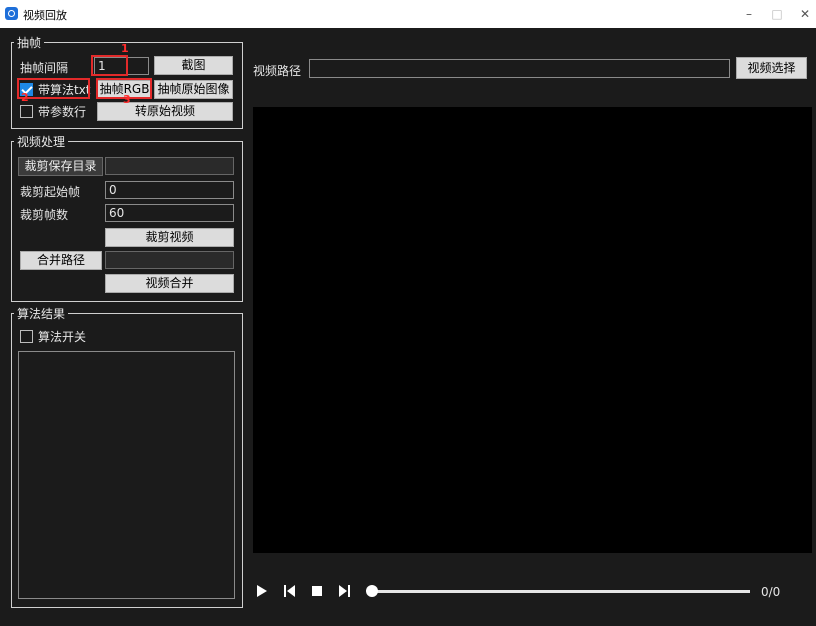  I want to click on time-display: 0/0, so click(771, 592).